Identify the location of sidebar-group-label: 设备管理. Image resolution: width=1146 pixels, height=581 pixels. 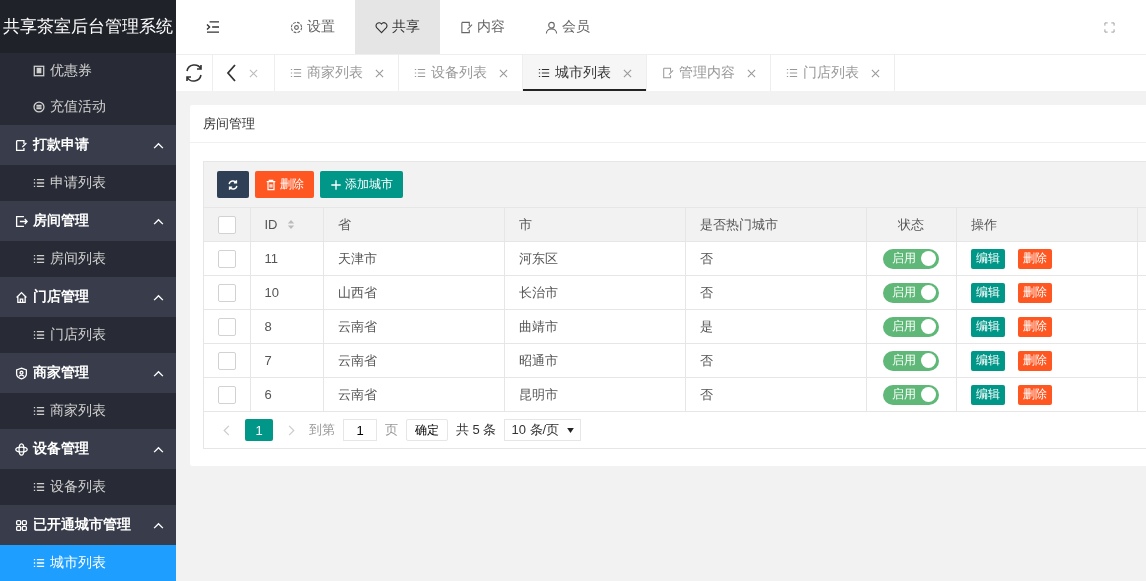
(61, 449).